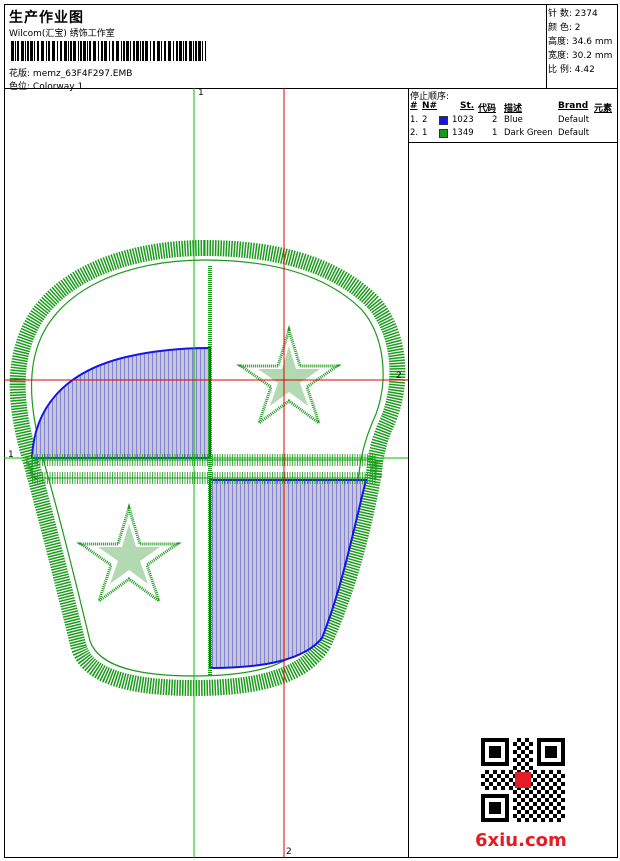 The height and width of the screenshot is (861, 620). I want to click on col-element: 元素, so click(603, 109).